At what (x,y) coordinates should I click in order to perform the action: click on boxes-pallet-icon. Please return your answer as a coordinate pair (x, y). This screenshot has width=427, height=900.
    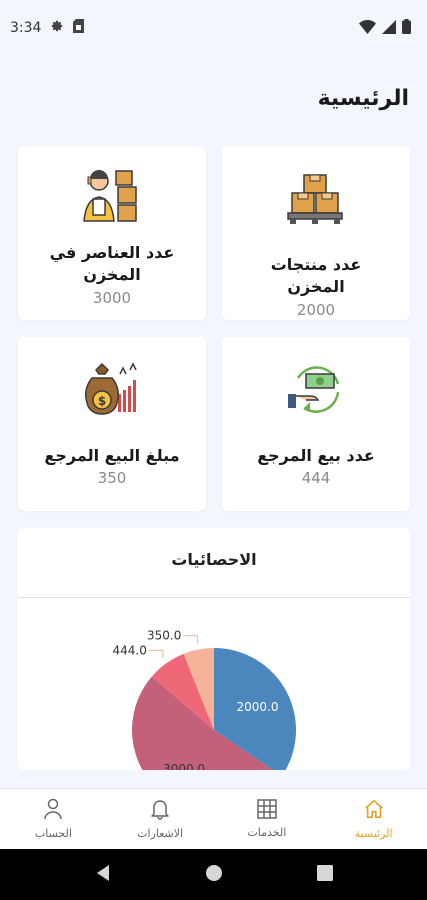
    Looking at the image, I should click on (316, 197).